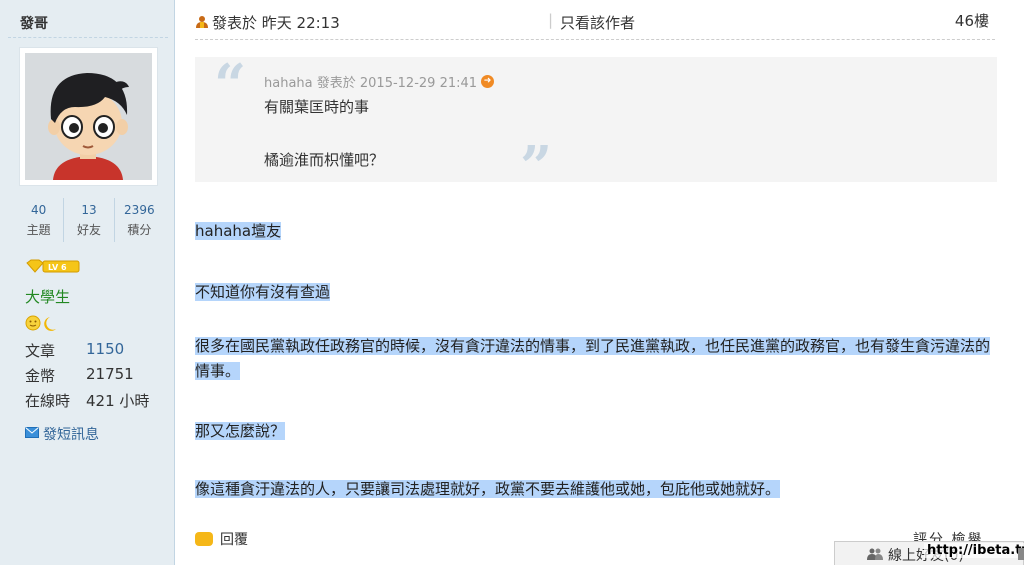 The width and height of the screenshot is (1024, 565). Describe the element at coordinates (204, 539) in the screenshot. I see `reply-icon` at that location.